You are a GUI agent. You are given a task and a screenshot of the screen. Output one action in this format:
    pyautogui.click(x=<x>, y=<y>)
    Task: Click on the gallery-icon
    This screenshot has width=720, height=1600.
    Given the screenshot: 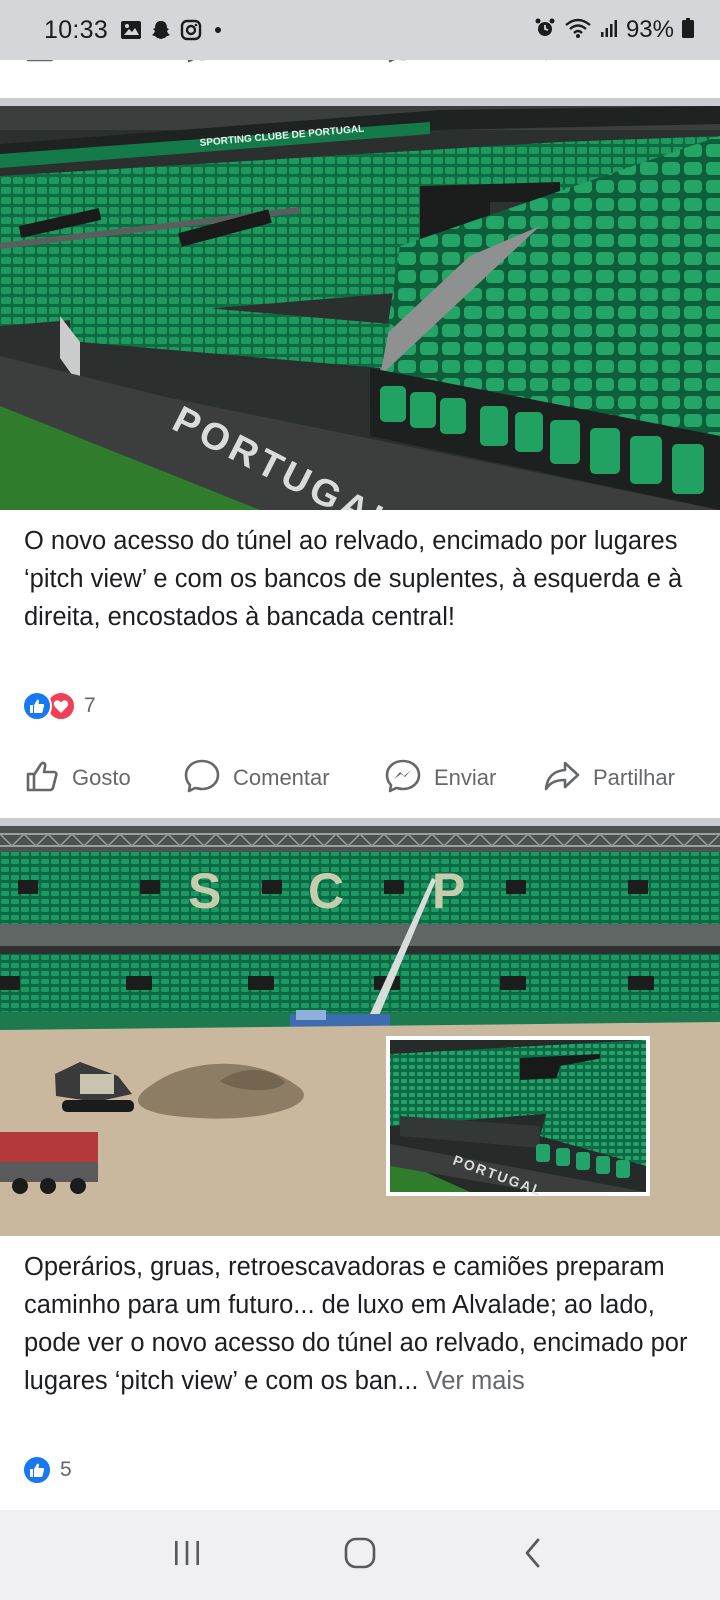 What is the action you would take?
    pyautogui.click(x=131, y=30)
    